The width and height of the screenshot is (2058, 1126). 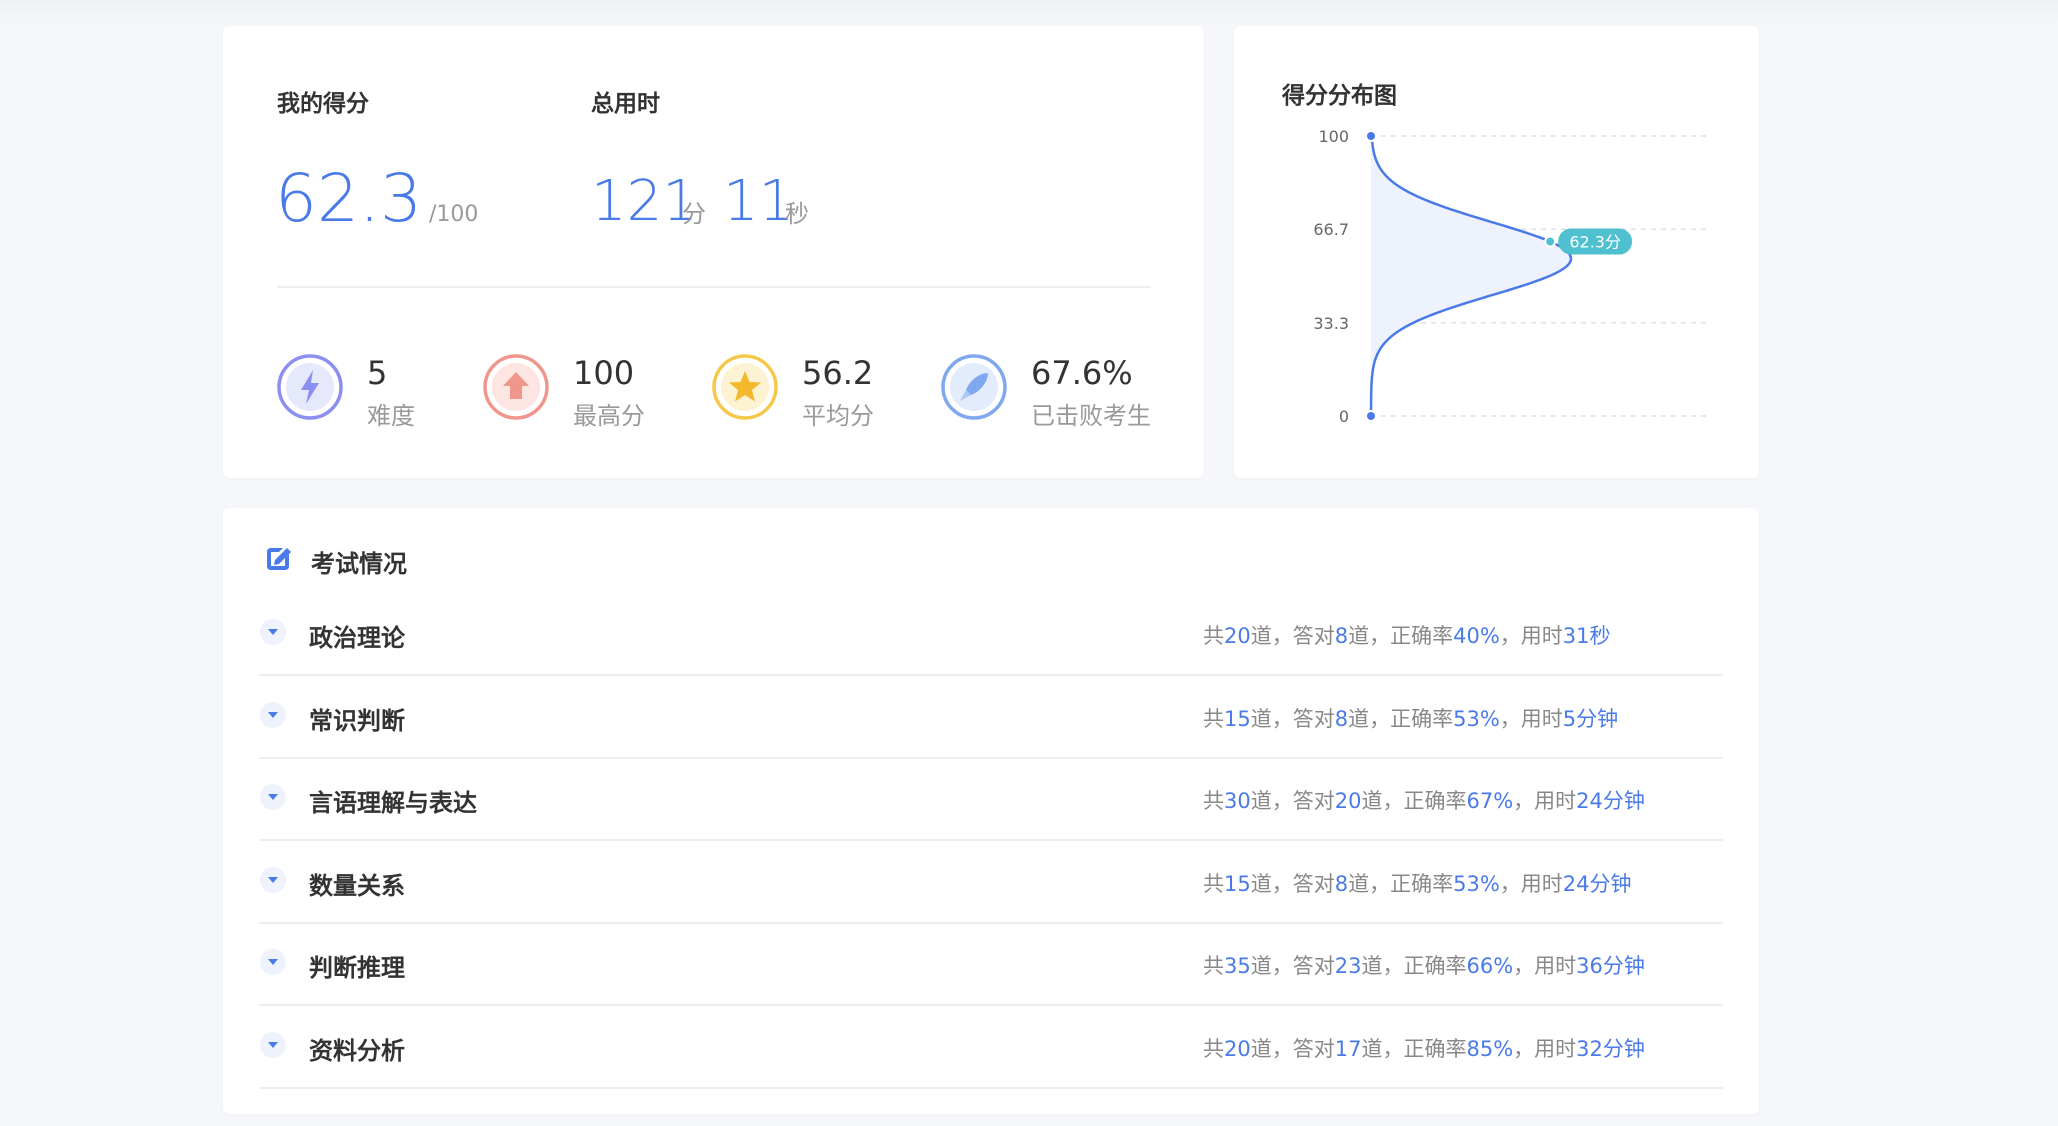 What do you see at coordinates (1476, 636) in the screenshot?
I see `accuracy-rate: 40%` at bounding box center [1476, 636].